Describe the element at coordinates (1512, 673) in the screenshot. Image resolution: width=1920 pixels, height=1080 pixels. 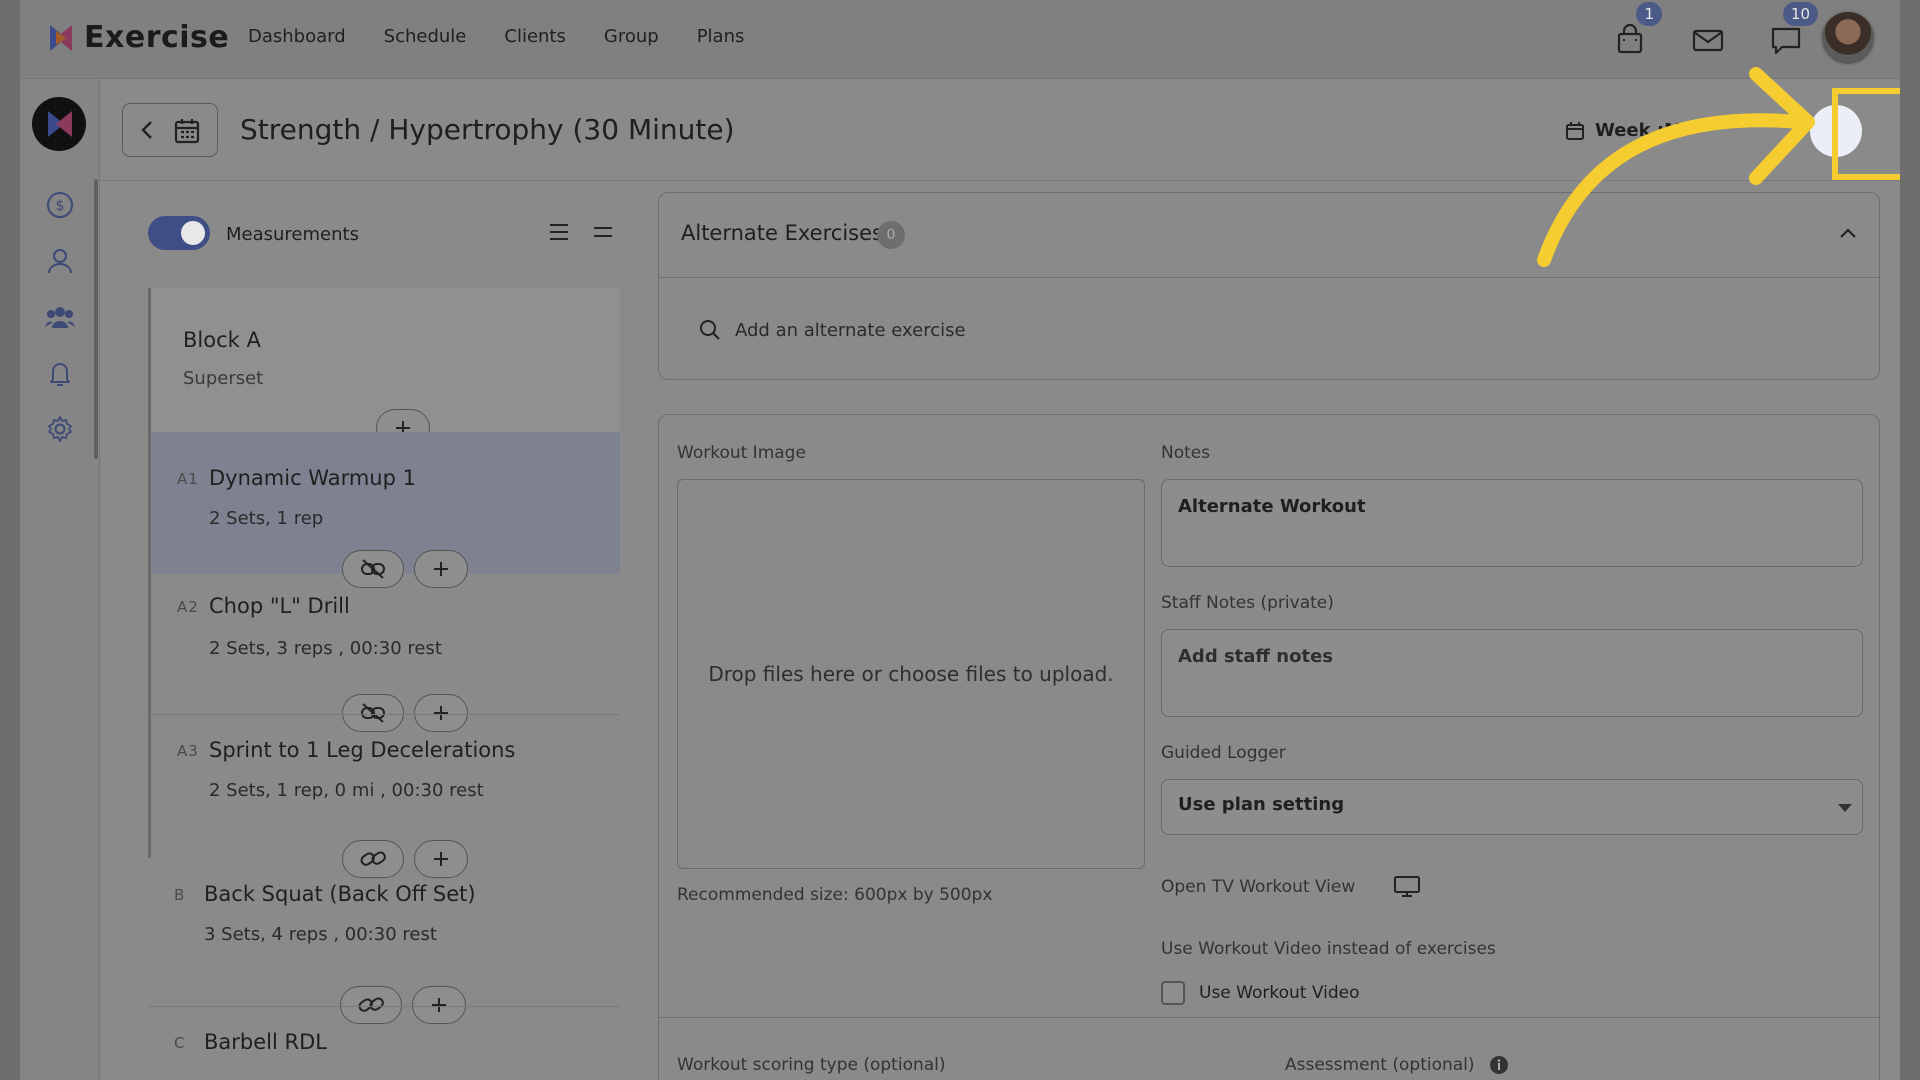
I see `staff-notes-field: Add staff notes` at that location.